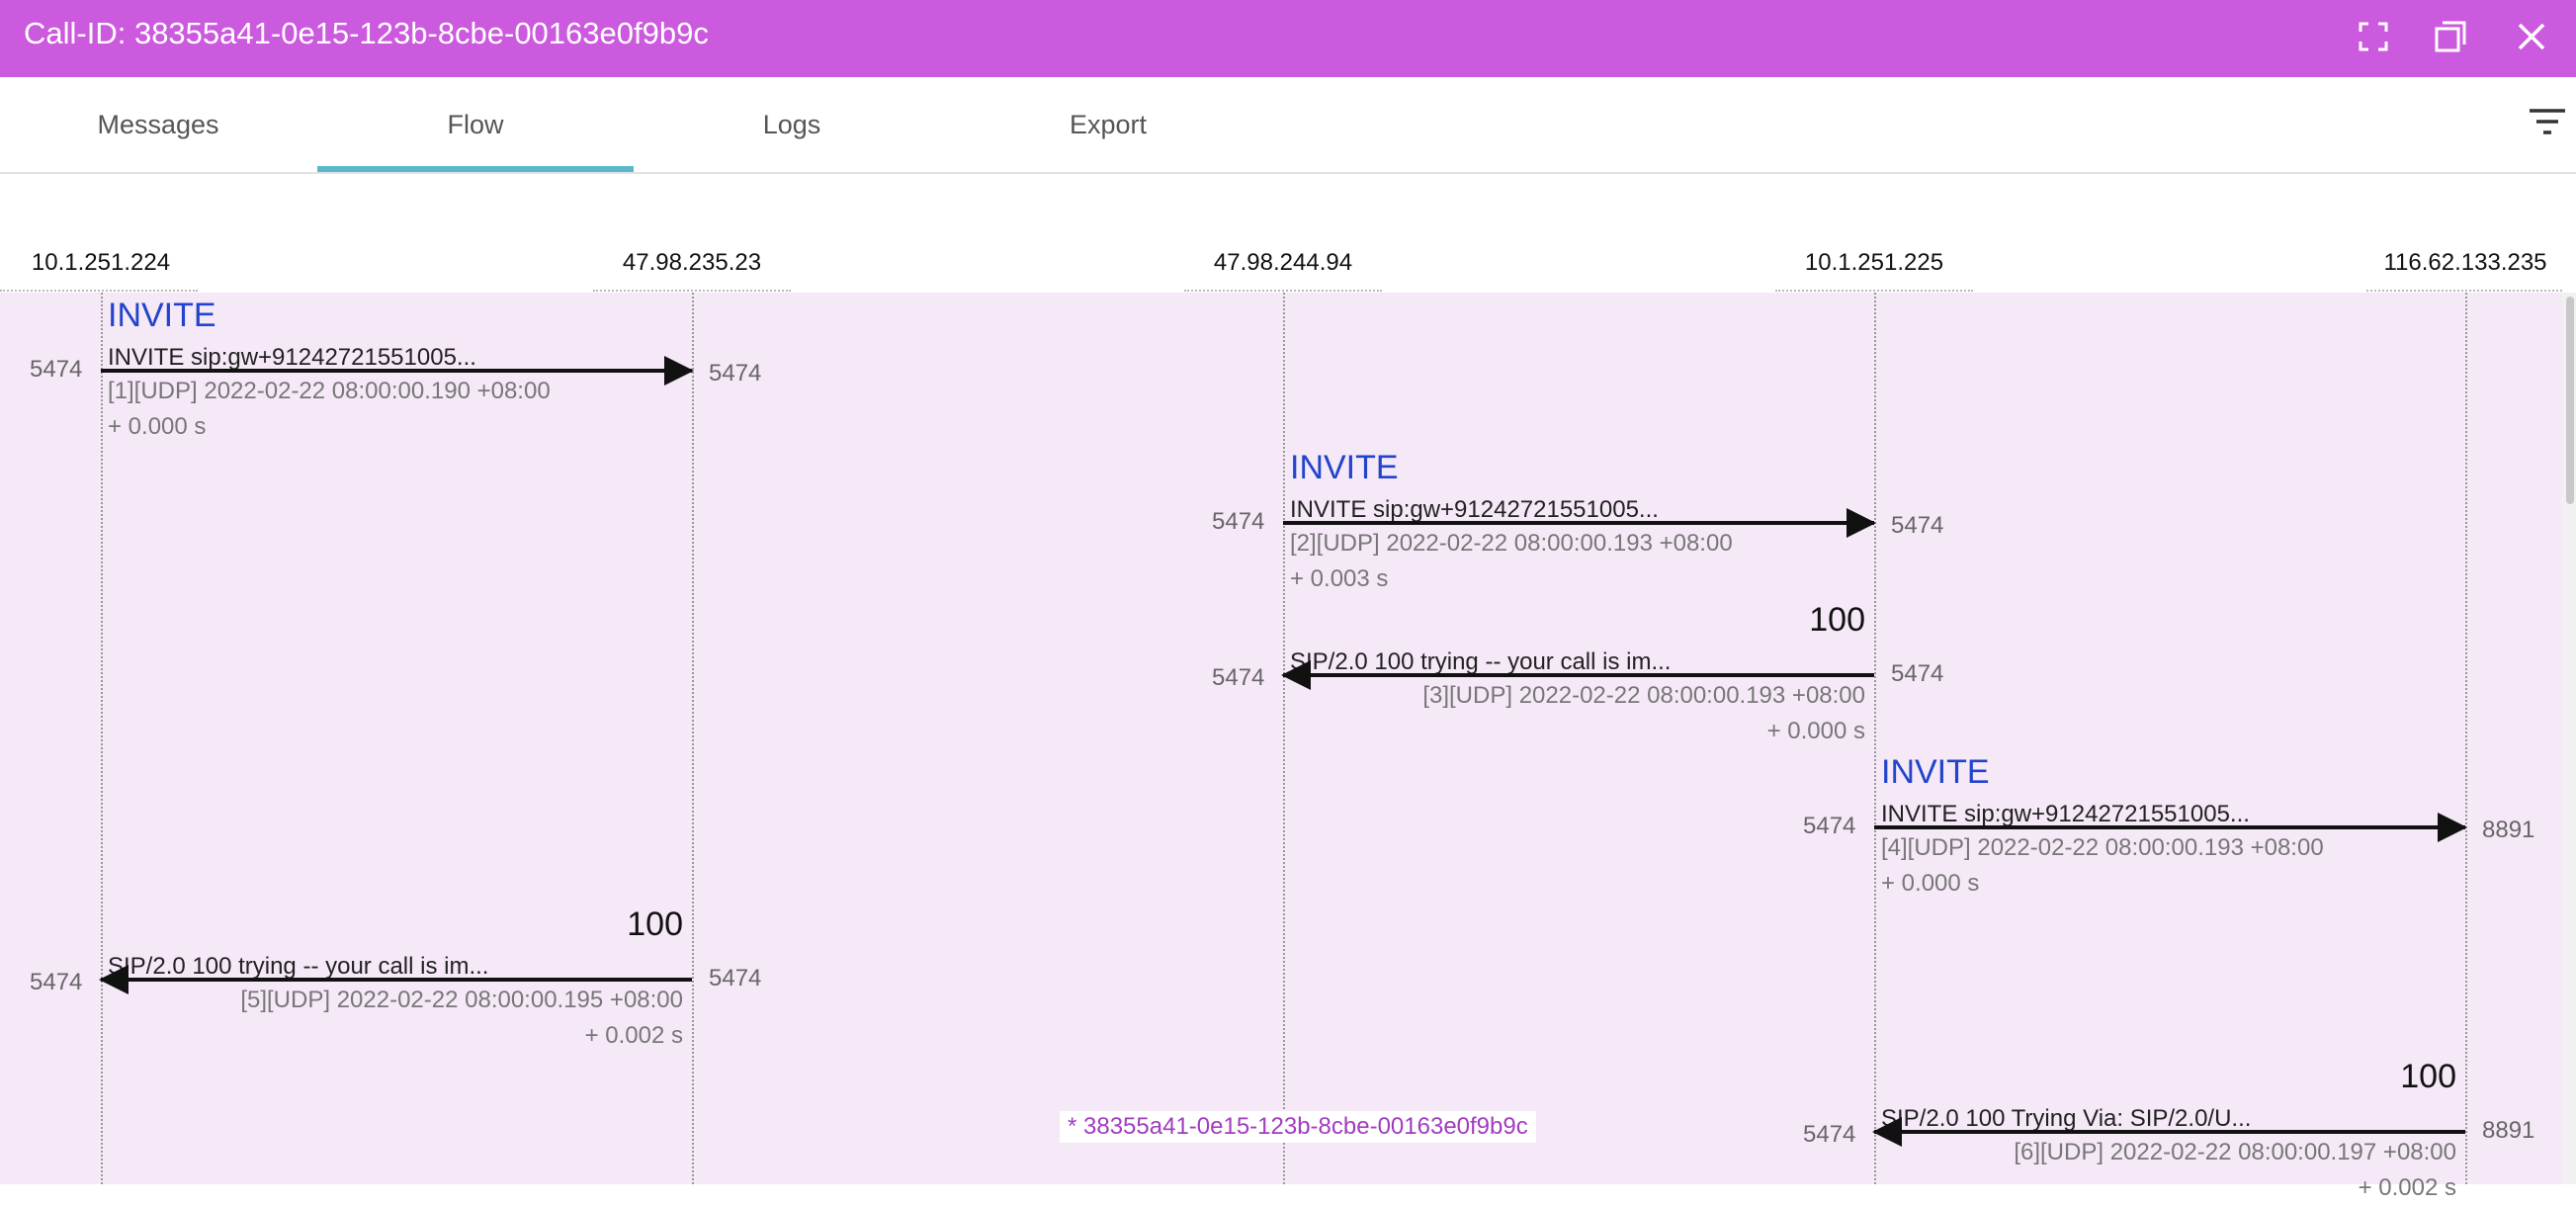 Image resolution: width=2576 pixels, height=1206 pixels. I want to click on filter-icon, so click(2547, 124).